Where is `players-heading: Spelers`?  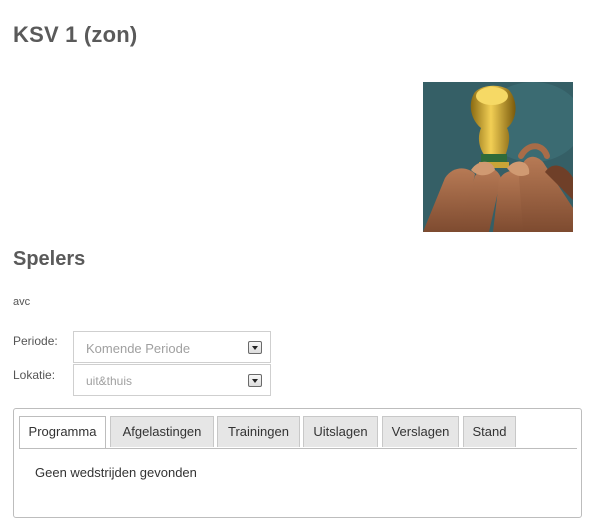 players-heading: Spelers is located at coordinates (49, 259).